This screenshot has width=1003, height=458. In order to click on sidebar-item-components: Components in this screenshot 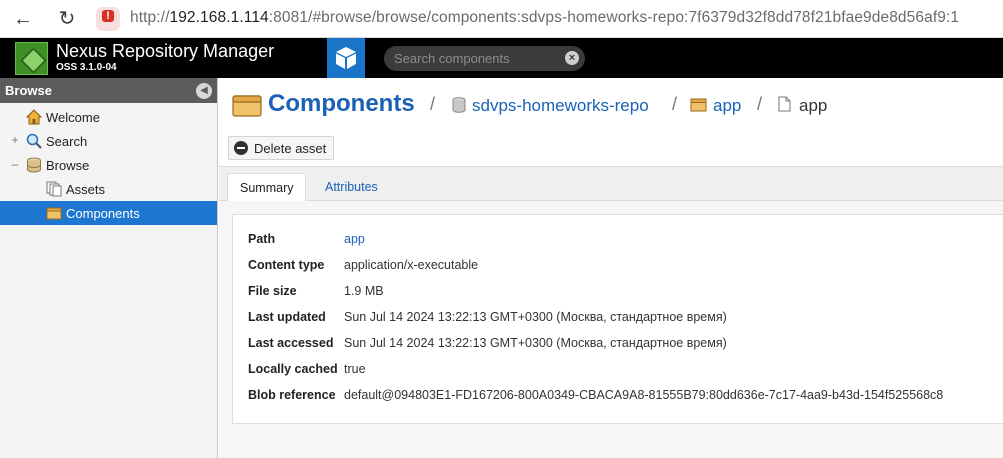, I will do `click(108, 213)`.